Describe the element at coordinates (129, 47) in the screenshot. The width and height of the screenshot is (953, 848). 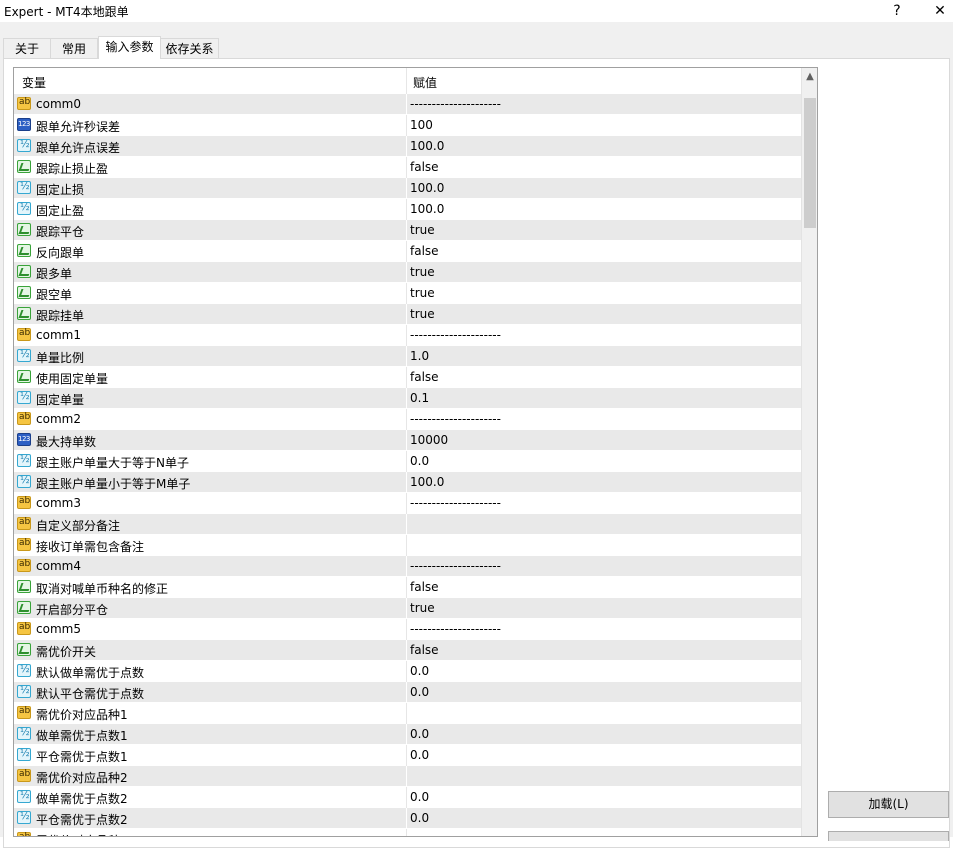
I see `tab-inputs: 输入参数` at that location.